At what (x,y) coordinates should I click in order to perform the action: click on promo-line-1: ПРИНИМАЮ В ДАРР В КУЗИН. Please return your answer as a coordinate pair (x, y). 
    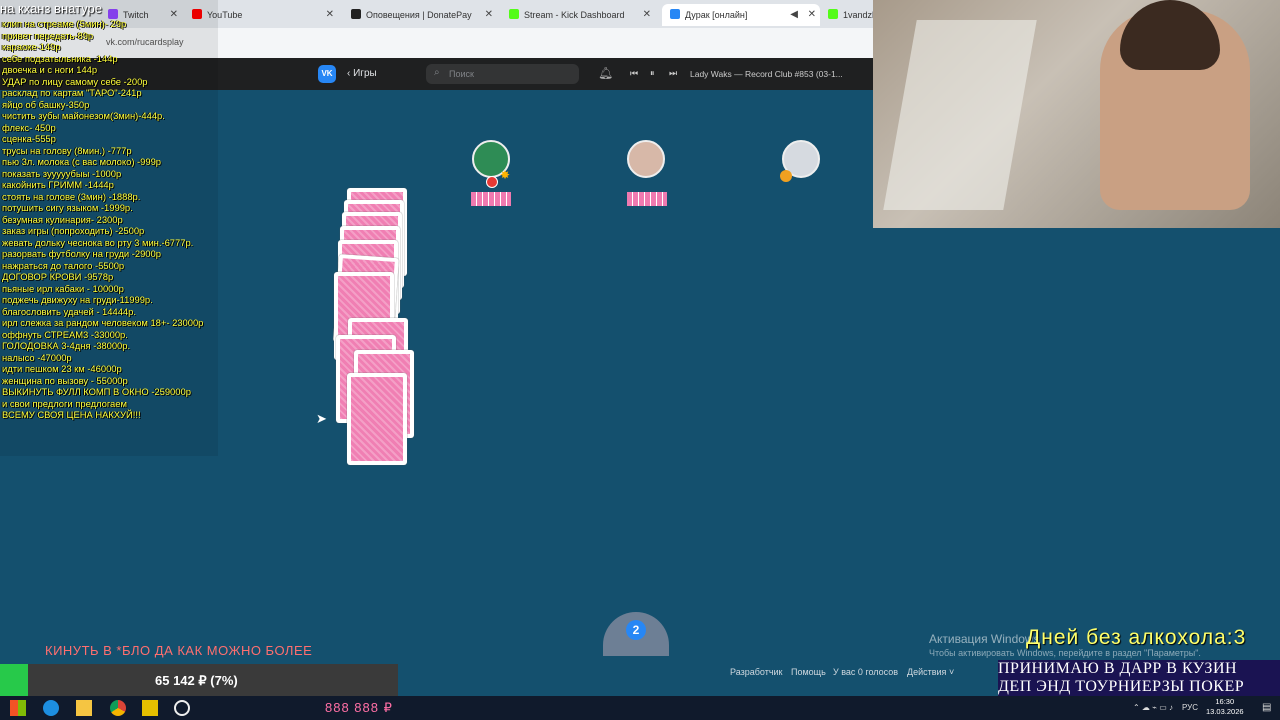
    Looking at the image, I should click on (1118, 668).